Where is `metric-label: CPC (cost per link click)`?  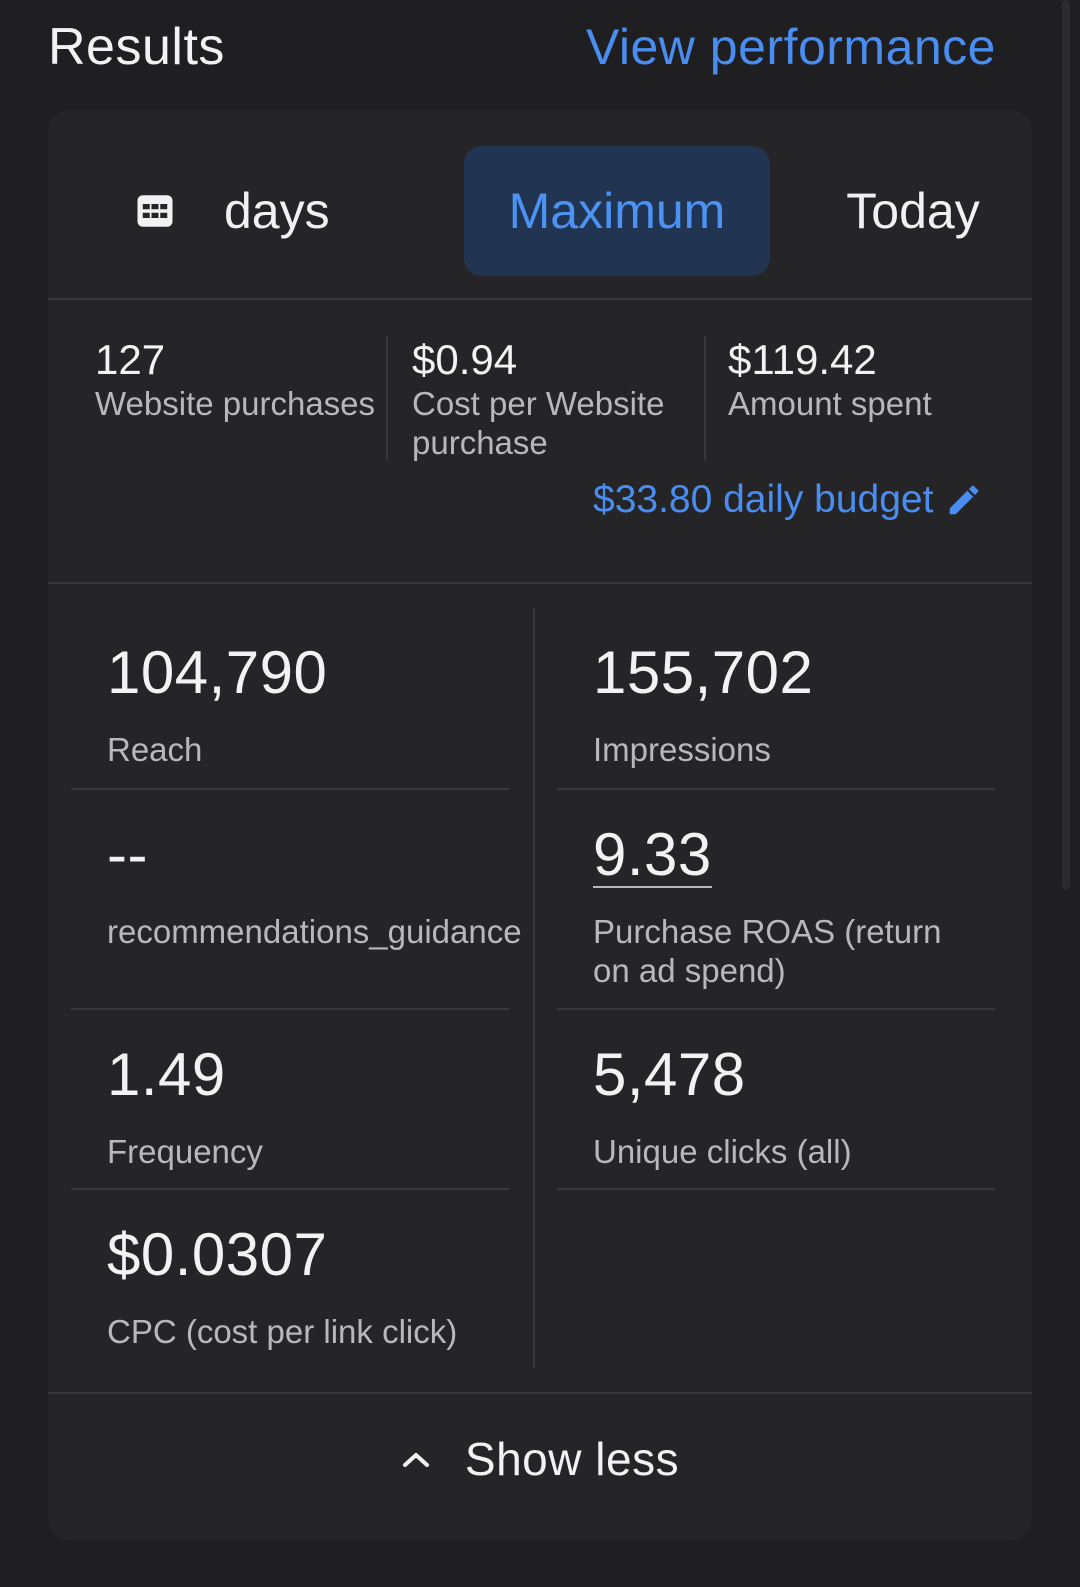 metric-label: CPC (cost per link click) is located at coordinates (282, 1331).